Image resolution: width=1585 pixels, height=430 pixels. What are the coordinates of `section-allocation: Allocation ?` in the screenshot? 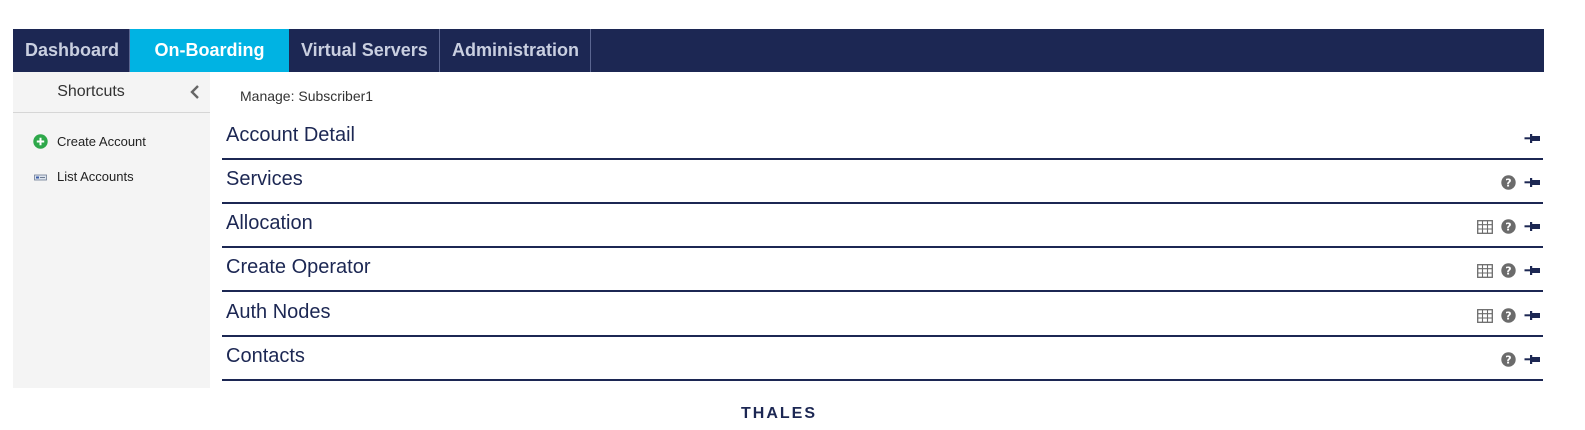 It's located at (882, 226).